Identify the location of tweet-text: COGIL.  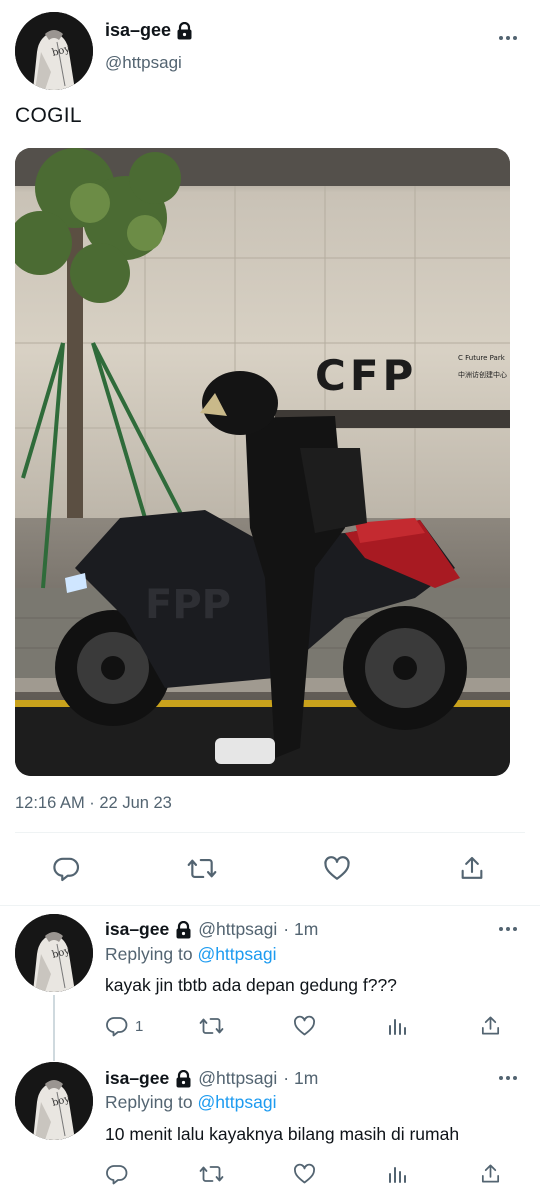
(48, 115).